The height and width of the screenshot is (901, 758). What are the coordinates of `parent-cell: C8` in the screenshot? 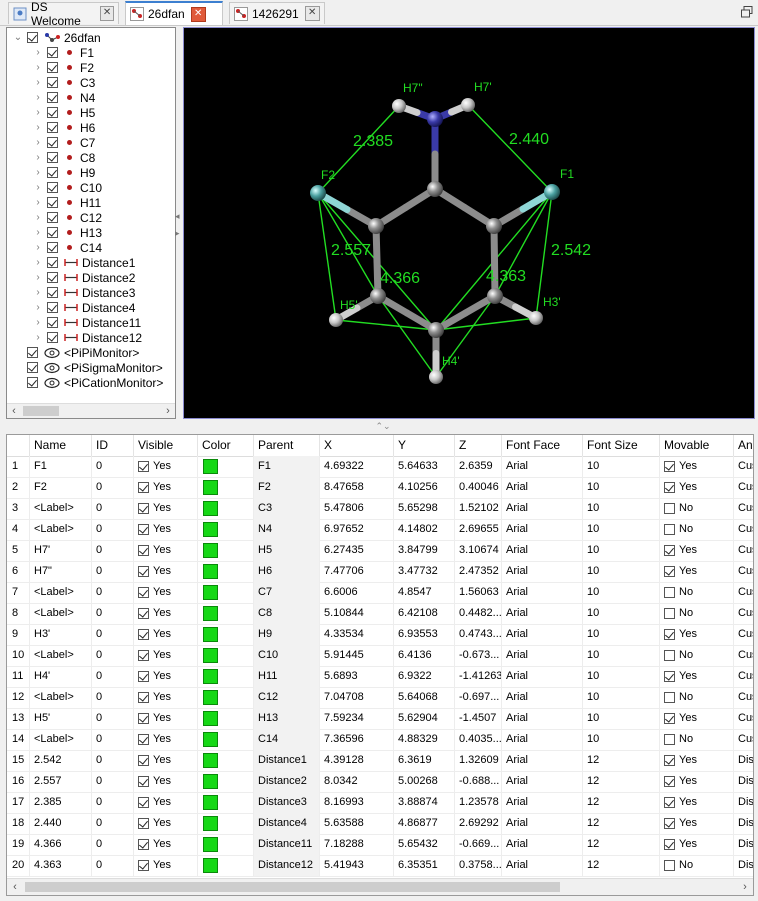 It's located at (287, 613).